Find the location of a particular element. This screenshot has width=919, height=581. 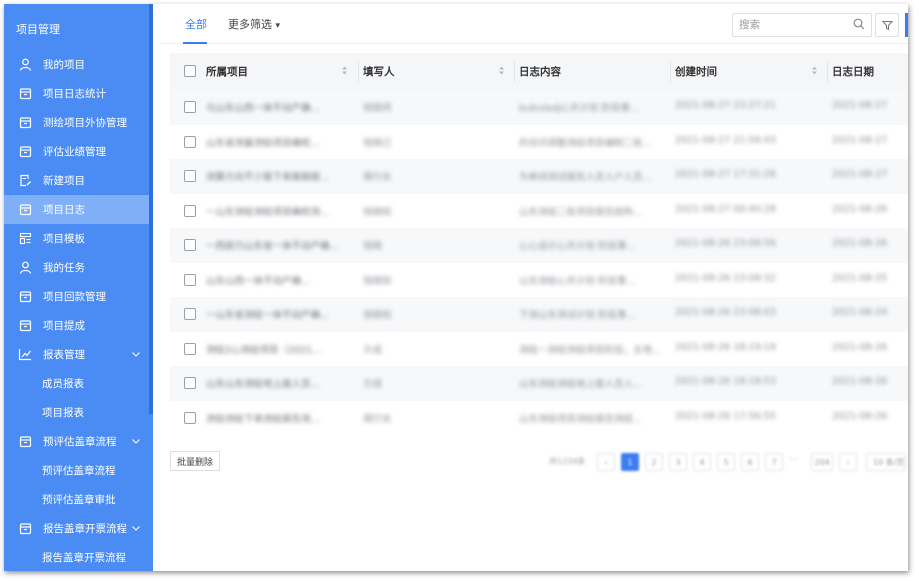

sidebar-item-label: 新建项目 is located at coordinates (64, 181).